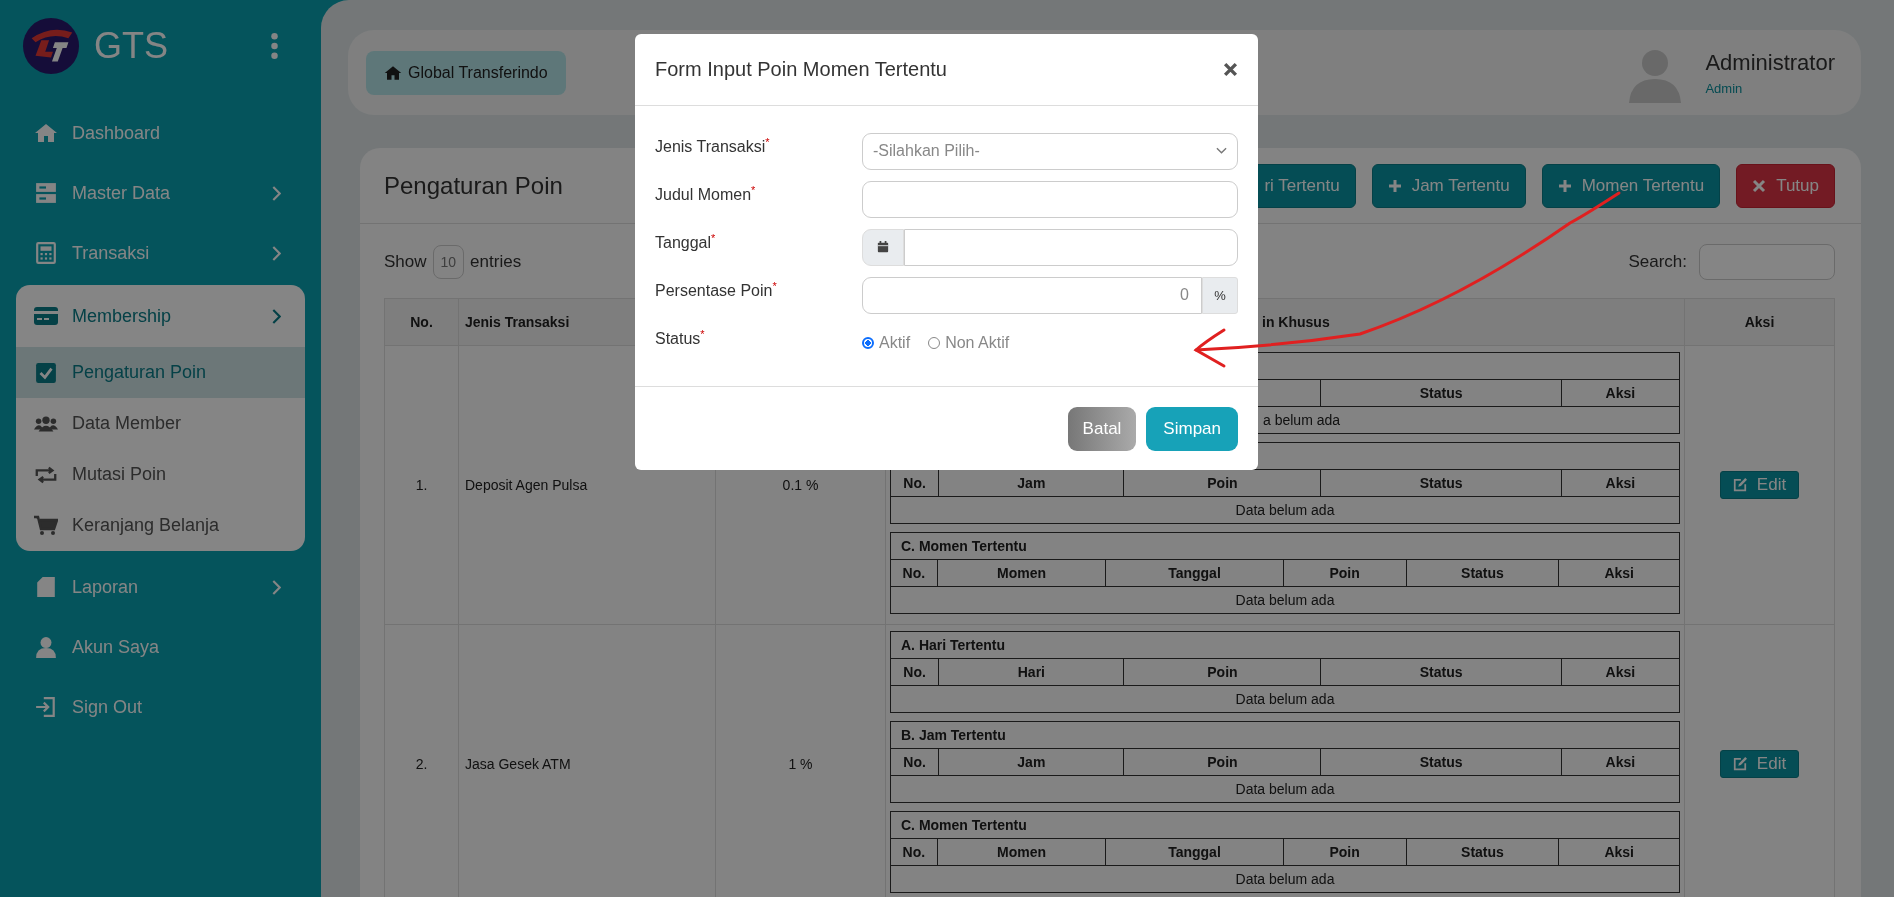 This screenshot has height=897, width=1894. I want to click on table-cell: Jasa Gesek ATM, so click(518, 764).